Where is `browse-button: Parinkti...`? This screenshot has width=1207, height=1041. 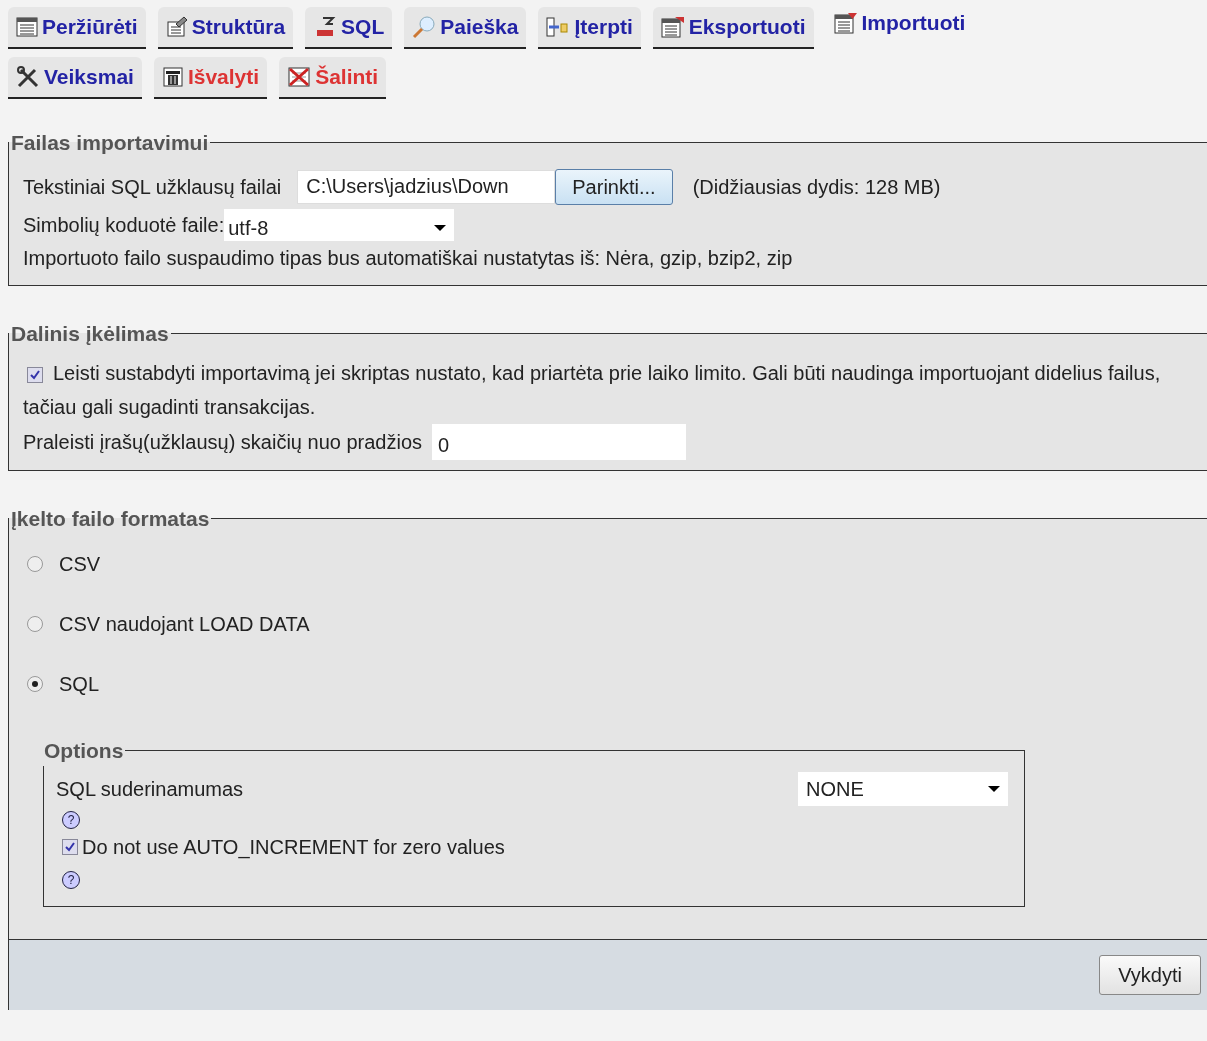
browse-button: Parinkti... is located at coordinates (614, 186).